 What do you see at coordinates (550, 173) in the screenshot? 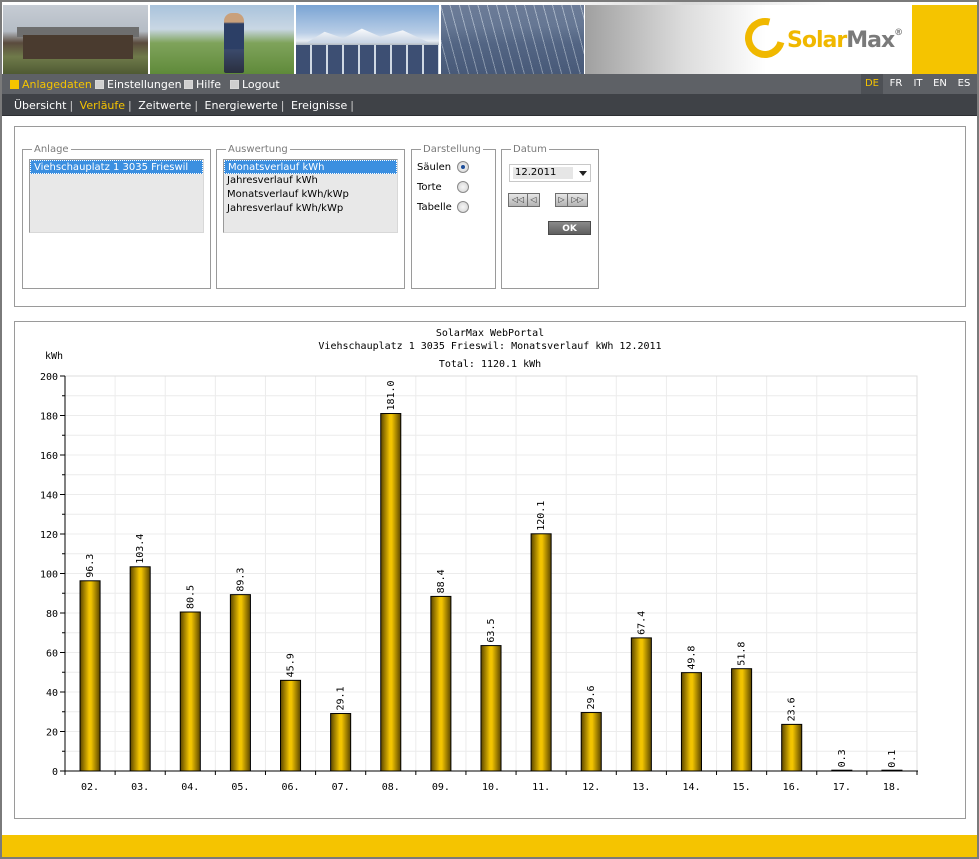
I see `datum-select: 12.2011` at bounding box center [550, 173].